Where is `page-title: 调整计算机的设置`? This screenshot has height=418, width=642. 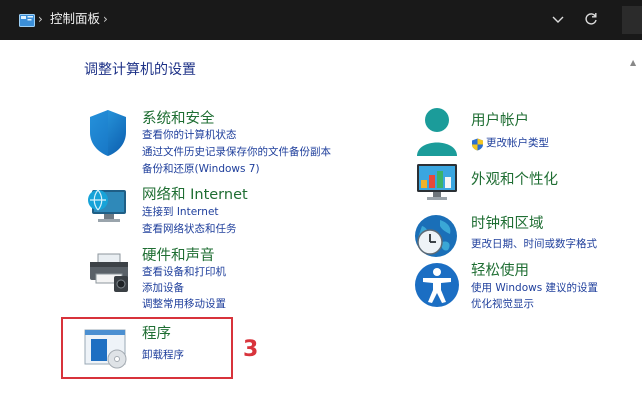
page-title: 调整计算机的设置 is located at coordinates (140, 70).